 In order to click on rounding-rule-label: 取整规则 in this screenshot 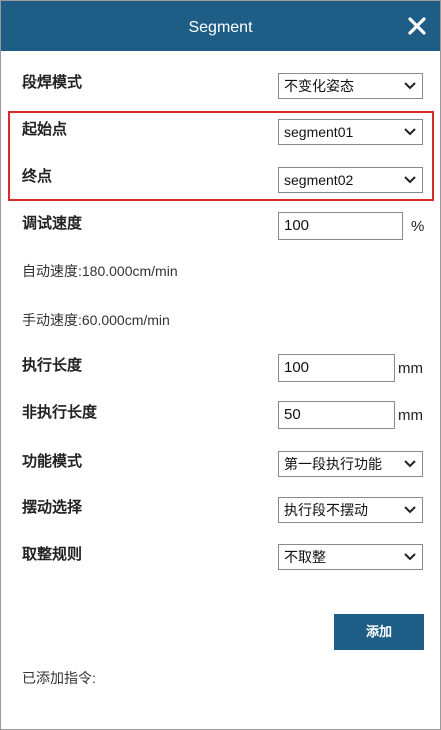, I will do `click(52, 554)`.